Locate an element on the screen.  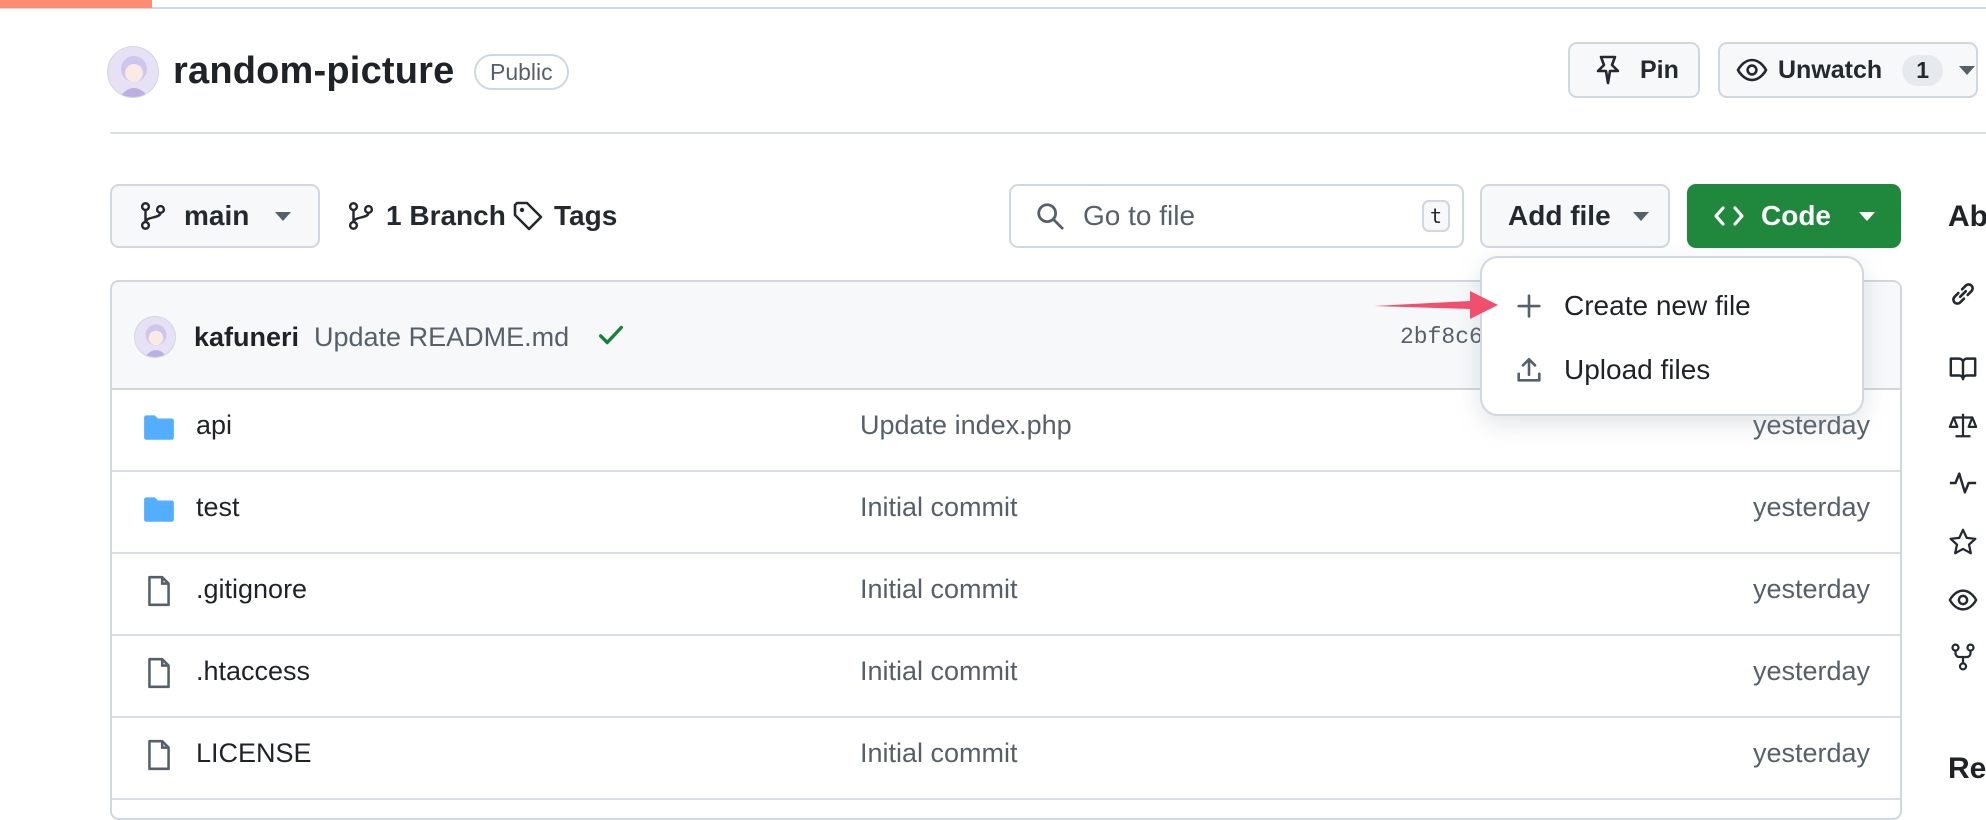
pin-icon is located at coordinates (1608, 70).